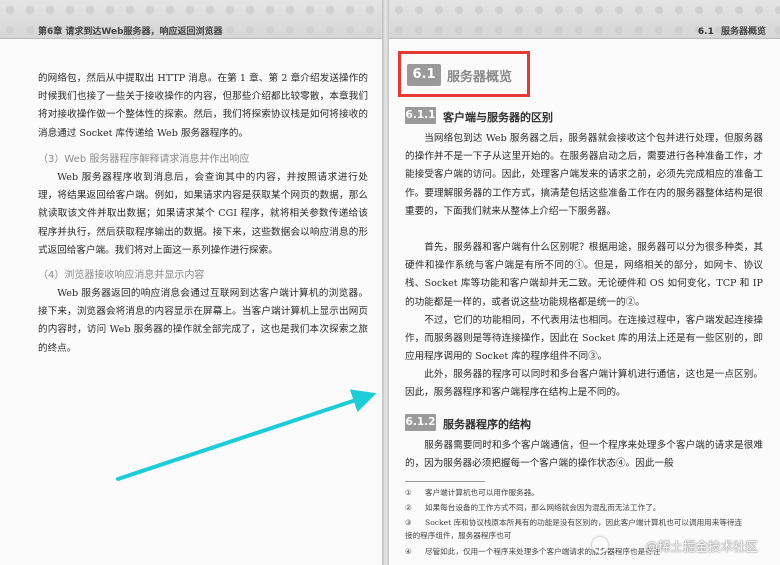  What do you see at coordinates (420, 115) in the screenshot?
I see `subsection-number-badge: 6.1.1` at bounding box center [420, 115].